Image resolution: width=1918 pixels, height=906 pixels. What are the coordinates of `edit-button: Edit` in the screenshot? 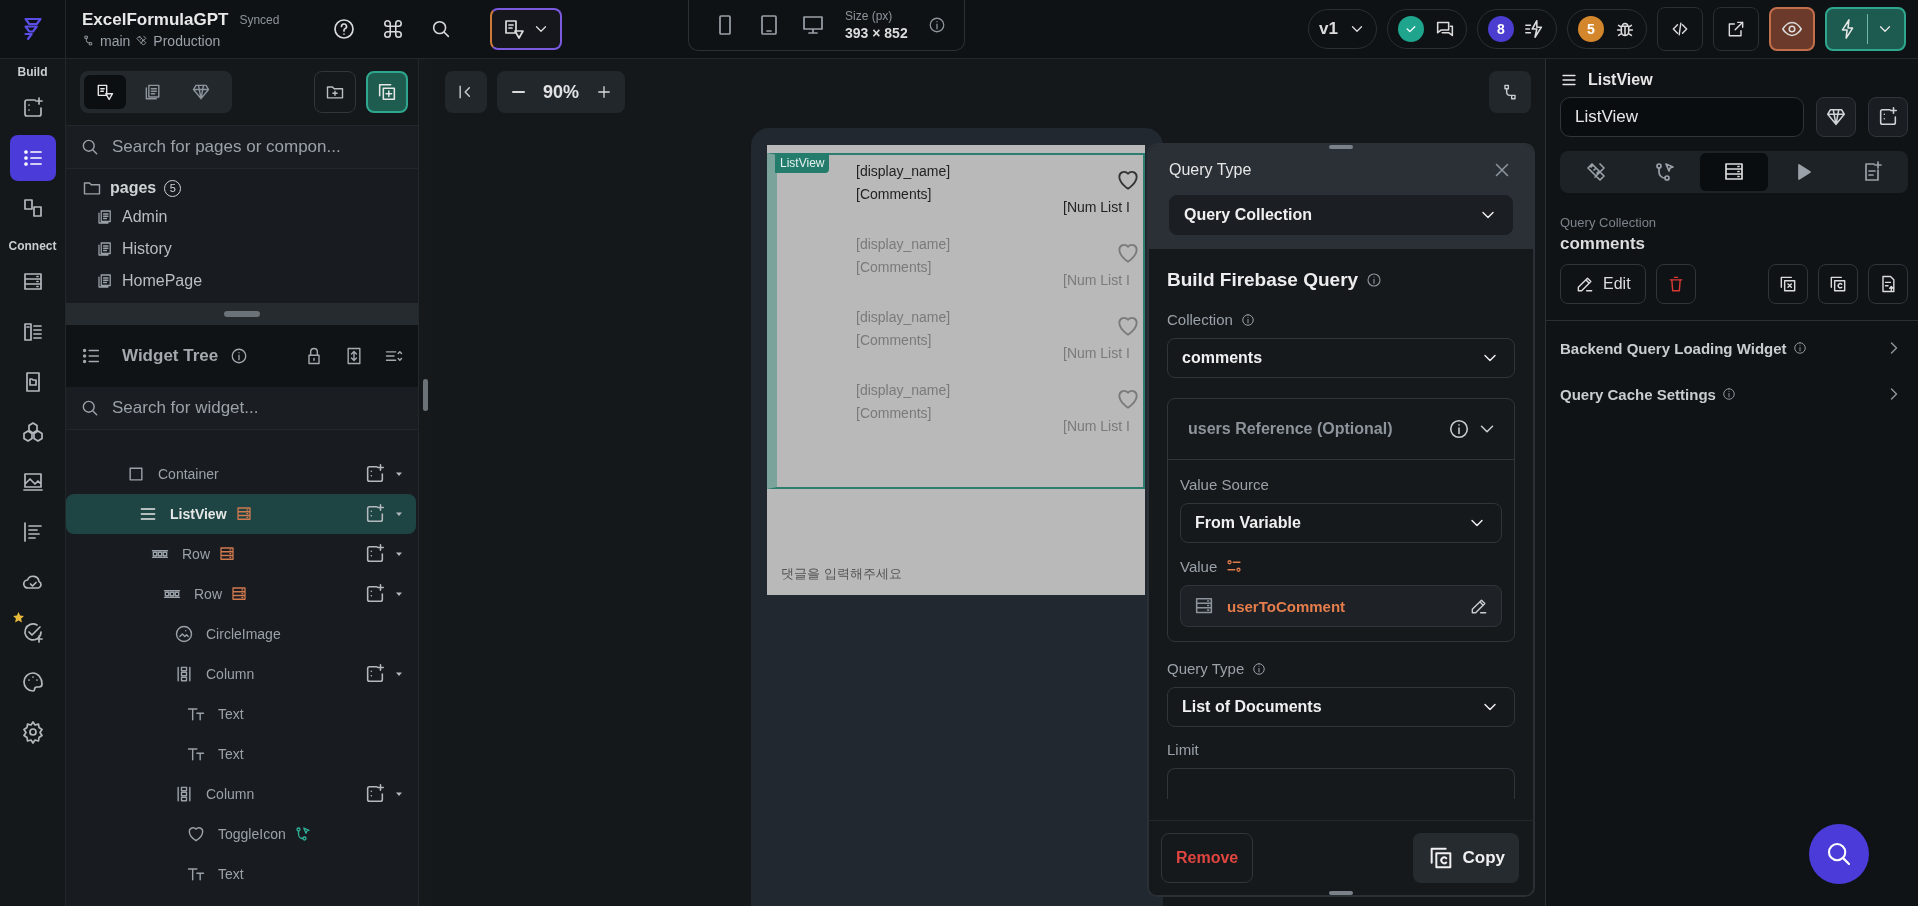 It's located at (1603, 284).